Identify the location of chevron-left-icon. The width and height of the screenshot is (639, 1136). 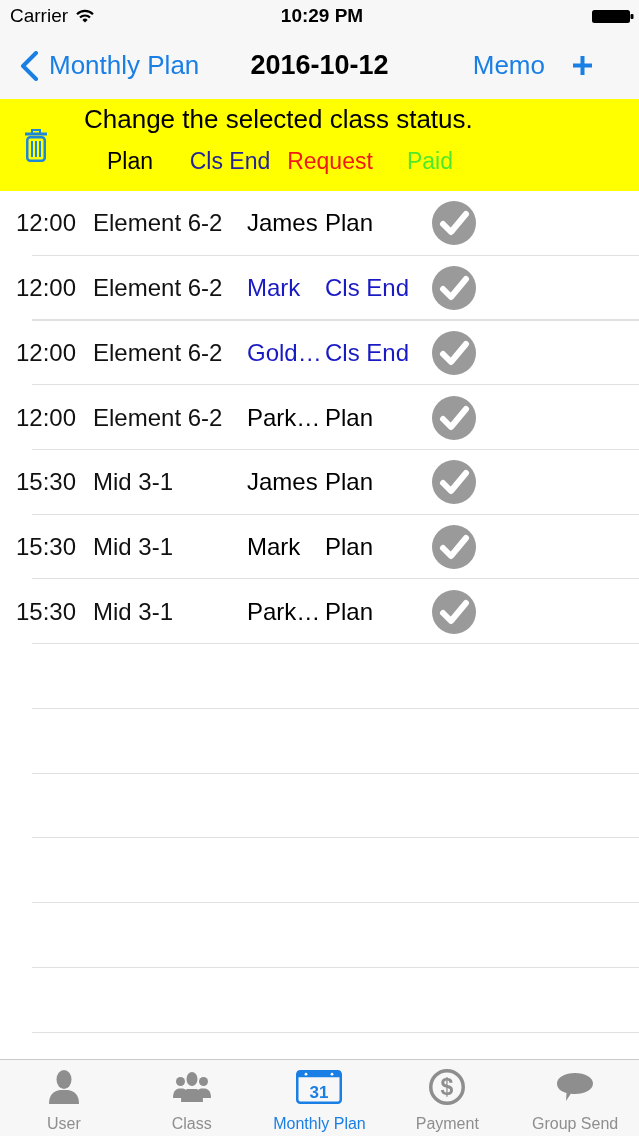
(29, 65).